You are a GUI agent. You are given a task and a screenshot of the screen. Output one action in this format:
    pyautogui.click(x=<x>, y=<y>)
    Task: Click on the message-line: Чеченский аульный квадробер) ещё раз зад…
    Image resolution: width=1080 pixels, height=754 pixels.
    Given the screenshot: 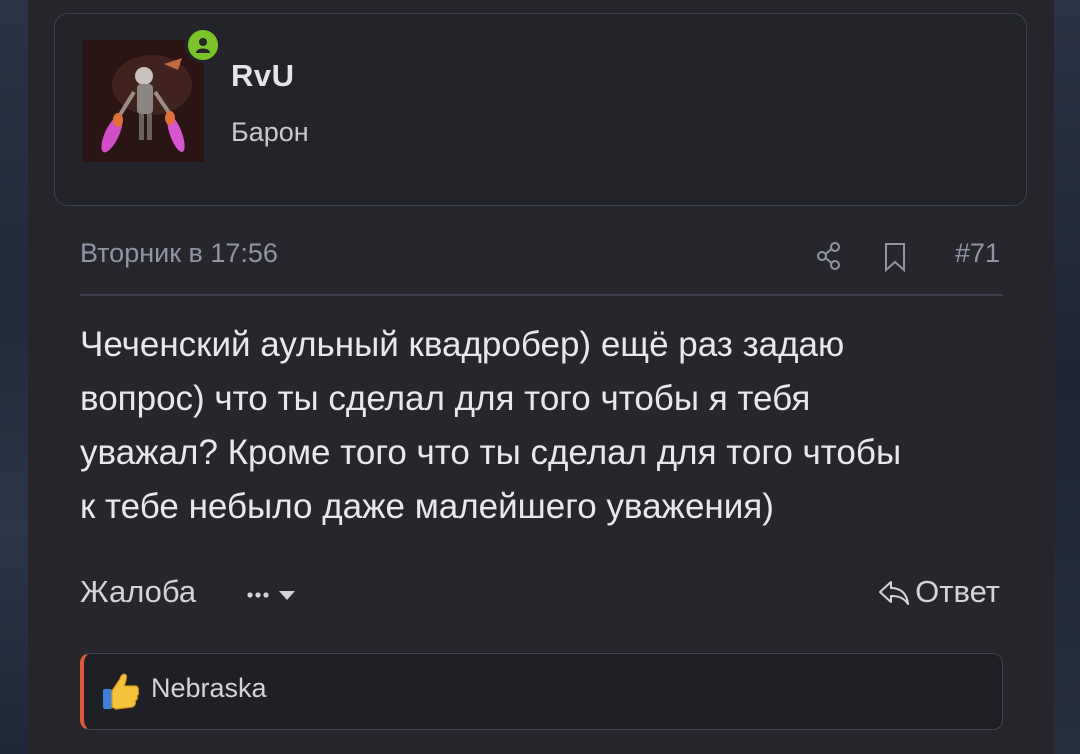 What is the action you would take?
    pyautogui.click(x=462, y=344)
    